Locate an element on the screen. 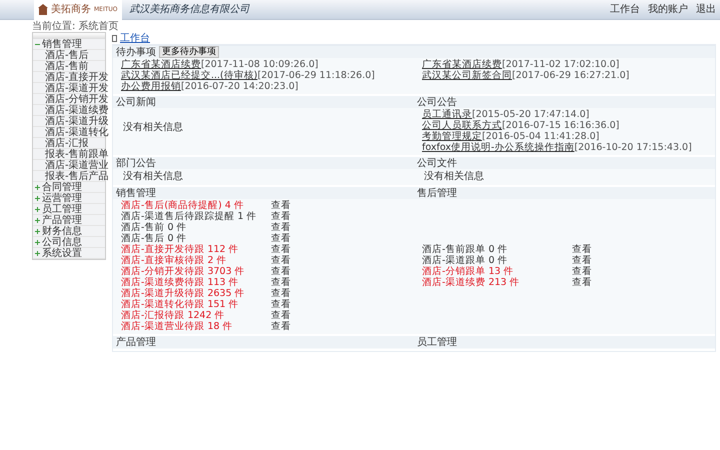 The width and height of the screenshot is (720, 450). task-count-text: 酒店-分销跟单 13 件 is located at coordinates (468, 271).